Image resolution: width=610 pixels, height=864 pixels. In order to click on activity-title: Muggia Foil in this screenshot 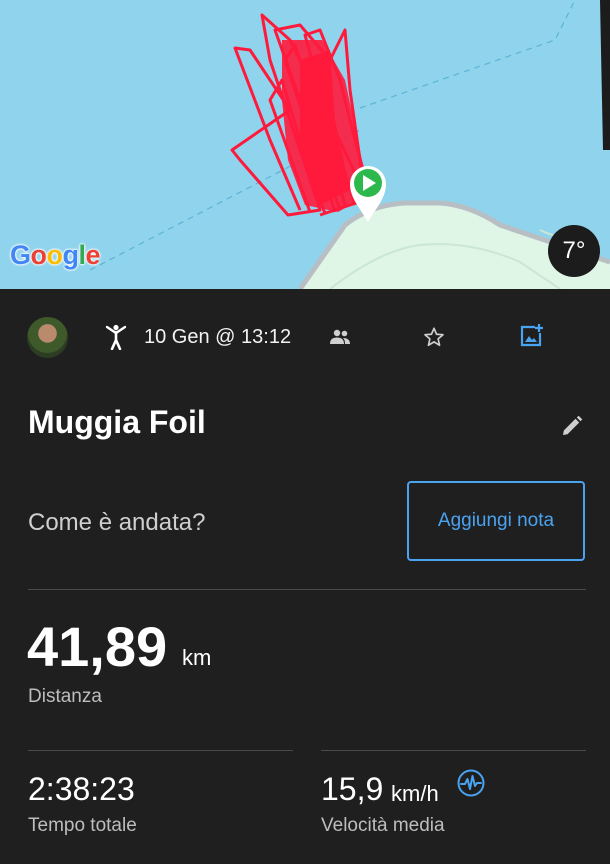, I will do `click(117, 422)`.